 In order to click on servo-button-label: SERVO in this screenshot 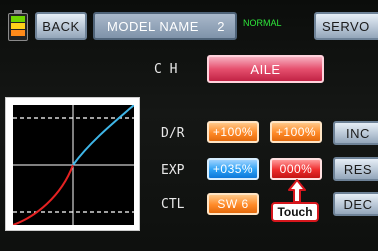, I will do `click(346, 26)`.